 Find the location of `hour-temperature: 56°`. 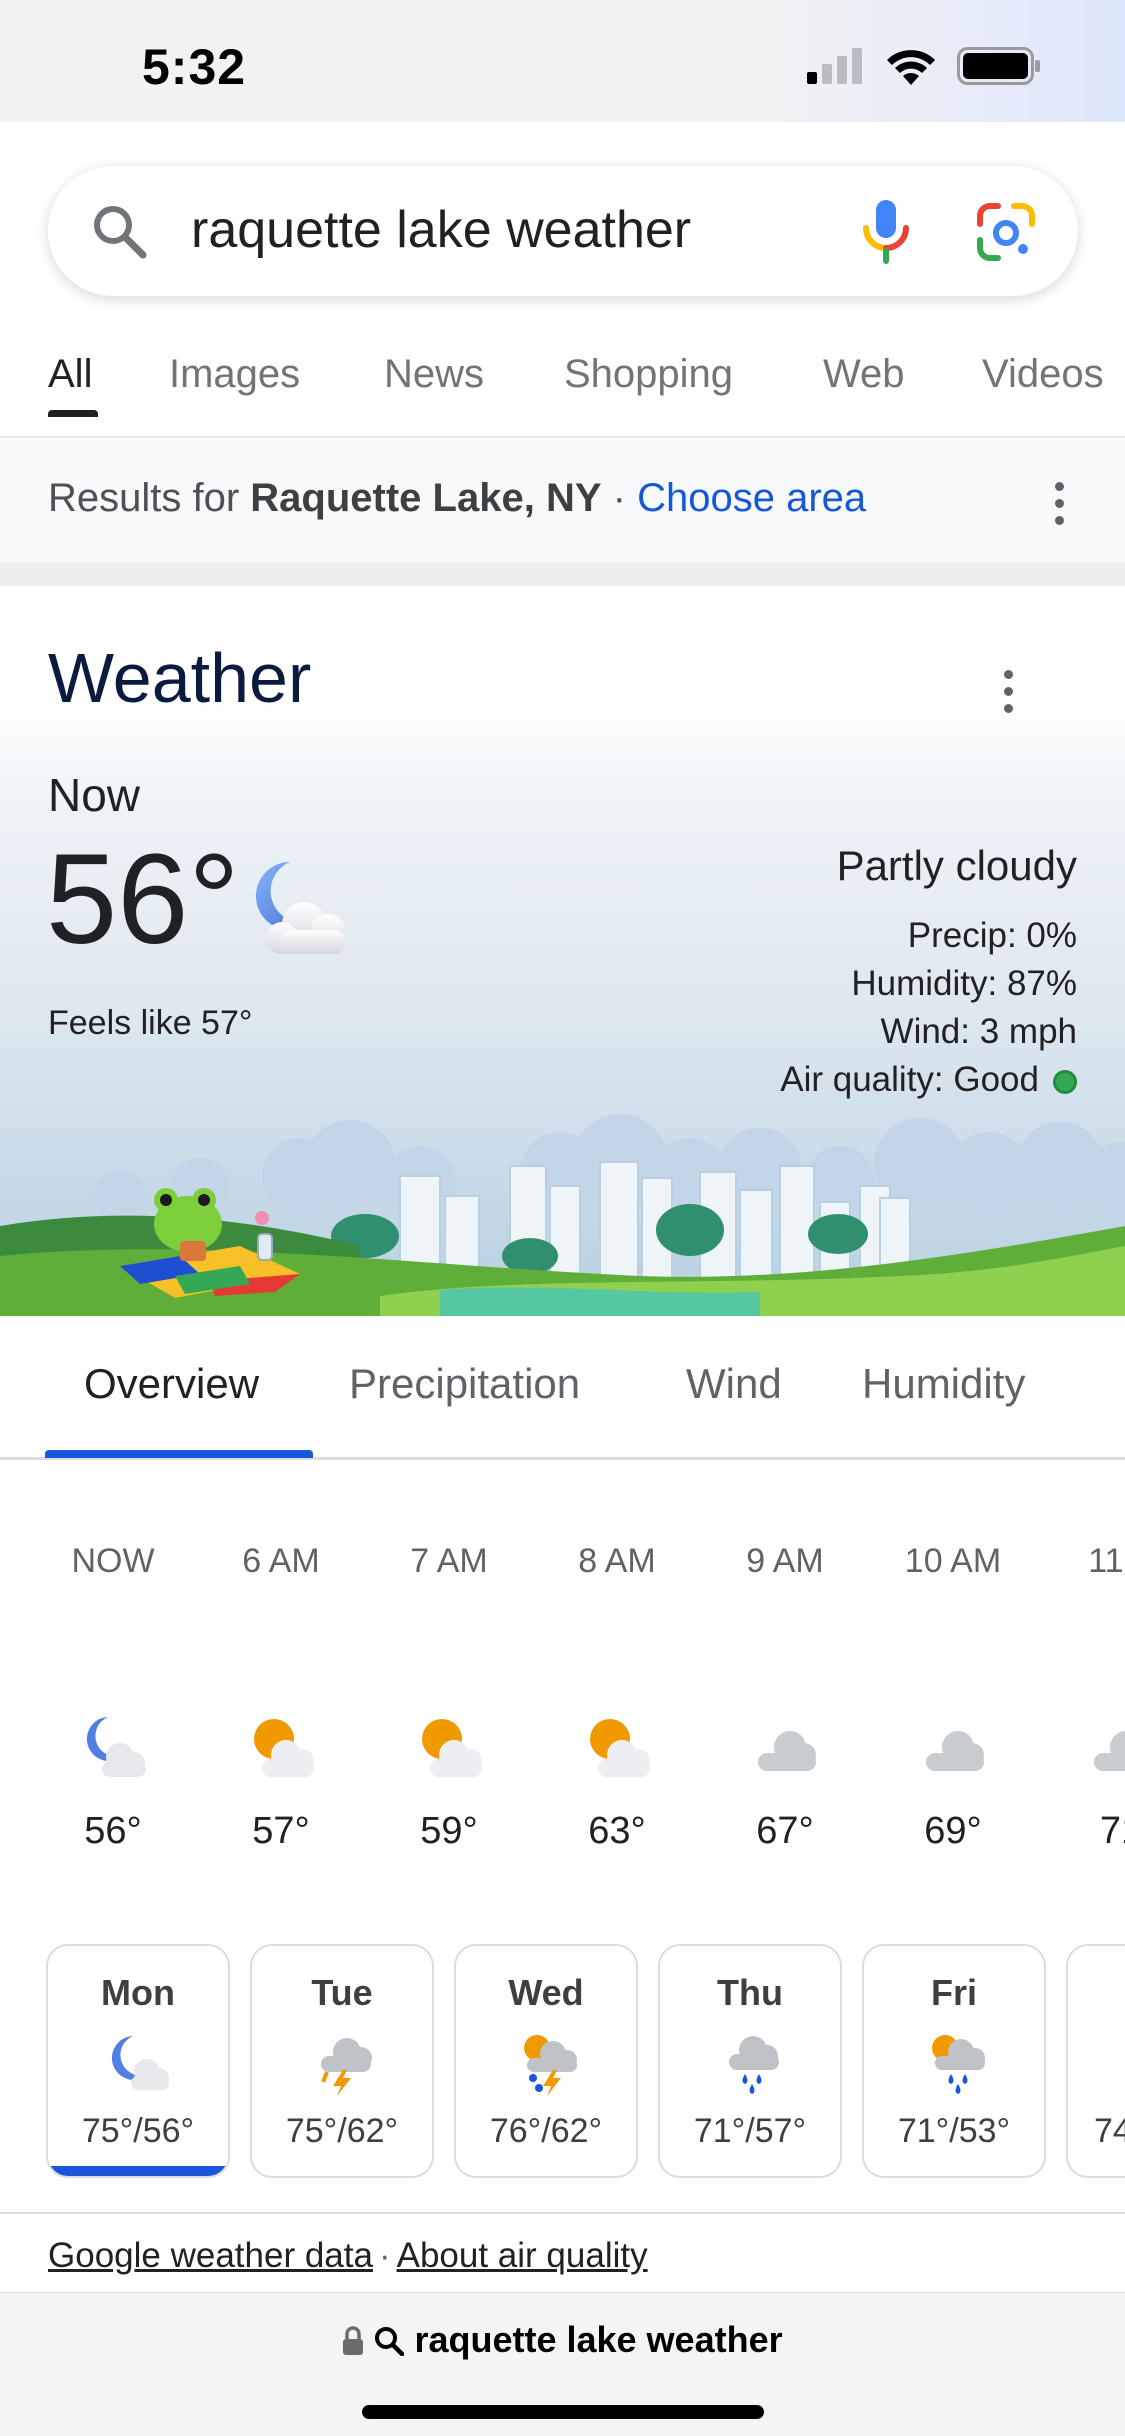

hour-temperature: 56° is located at coordinates (113, 1831).